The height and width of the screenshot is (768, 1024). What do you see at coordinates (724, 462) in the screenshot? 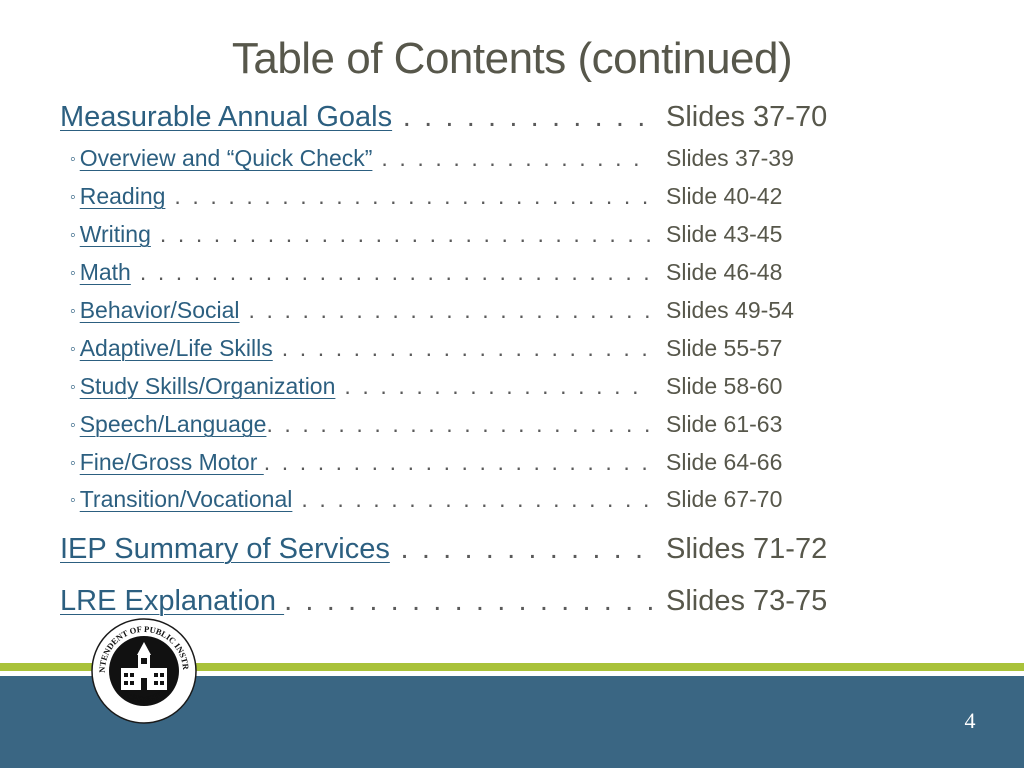
I see `slide-range: Slide 64-66` at bounding box center [724, 462].